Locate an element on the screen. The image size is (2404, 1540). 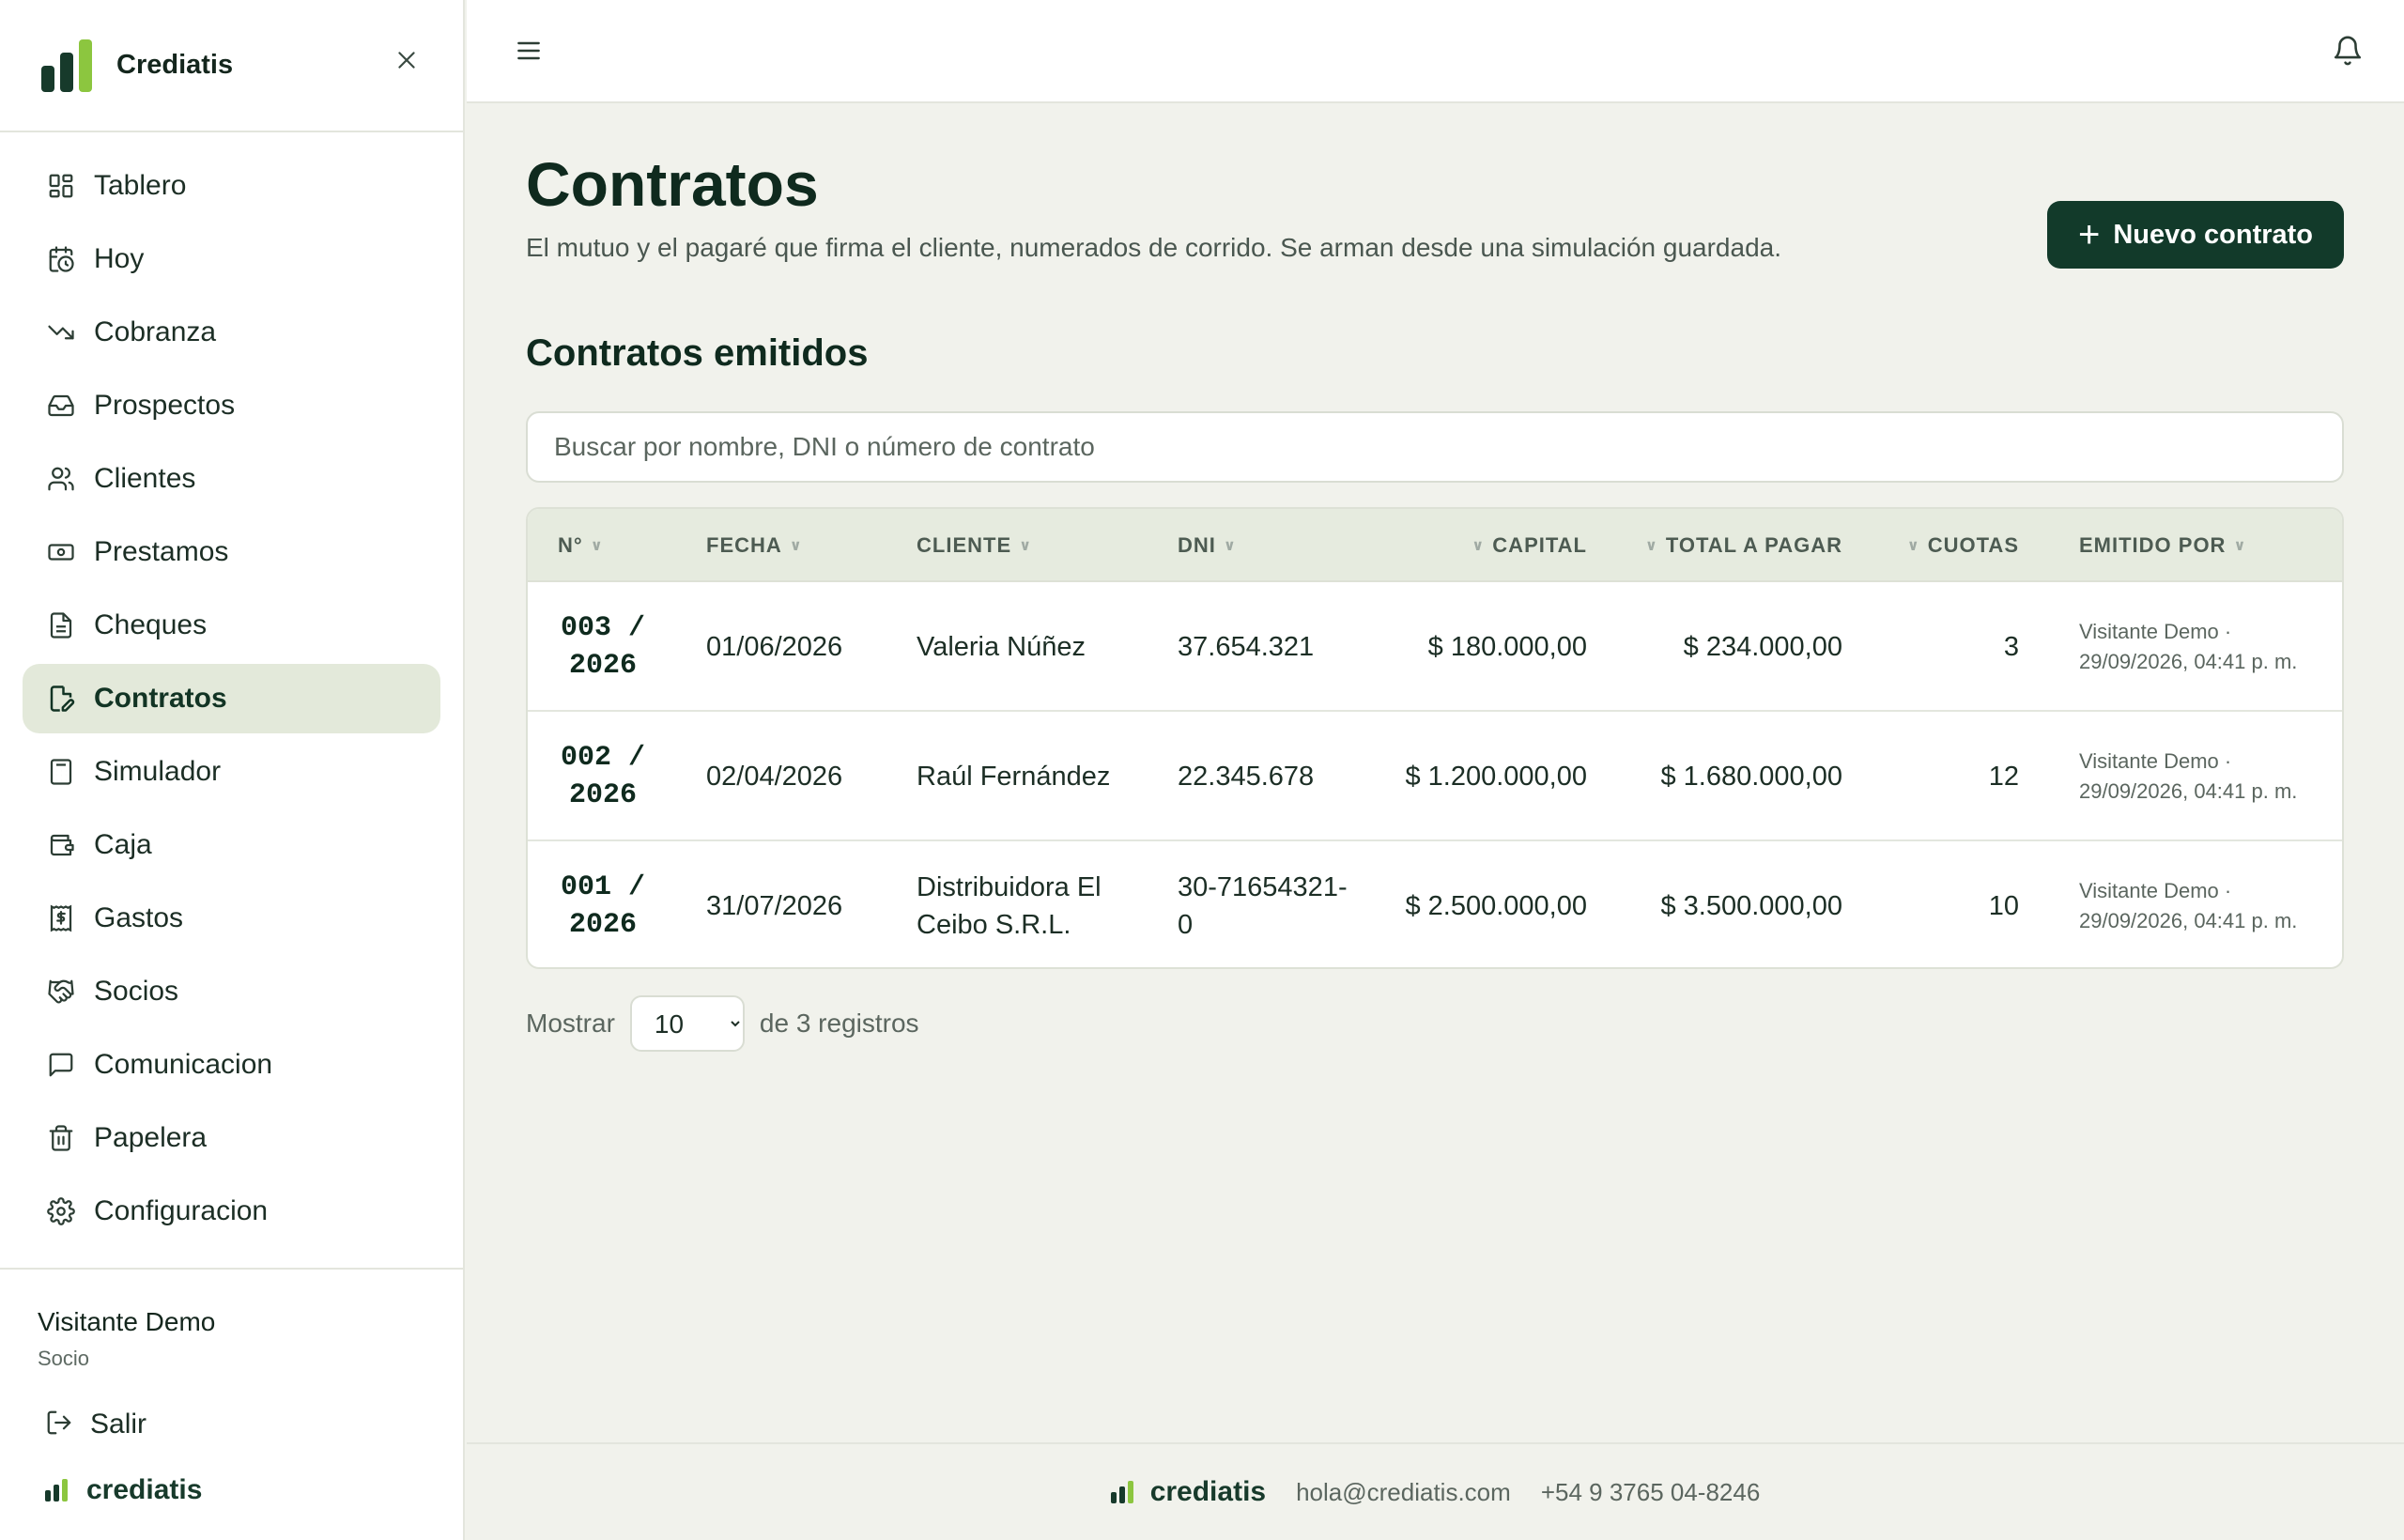
column-header-capital: ∨ CAPITAL is located at coordinates (1525, 545).